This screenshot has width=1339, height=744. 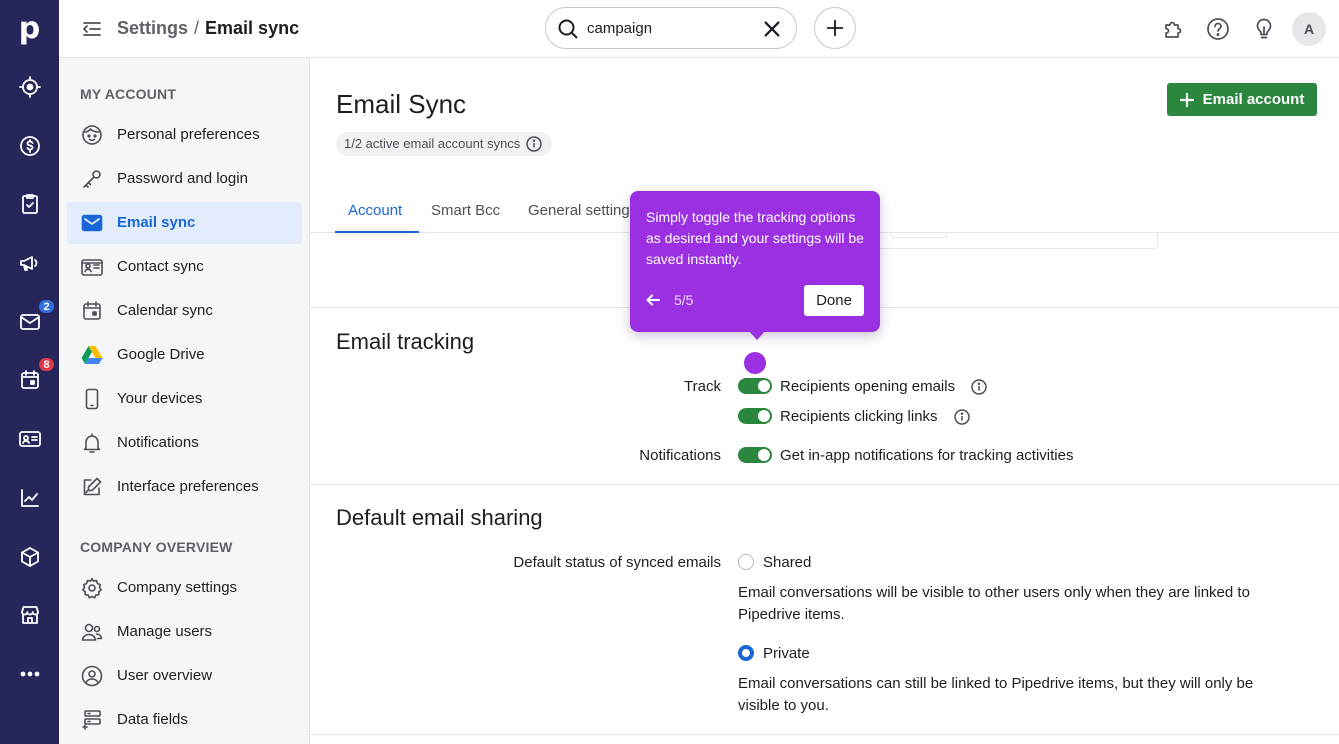 I want to click on megaphone-icon, so click(x=29, y=263).